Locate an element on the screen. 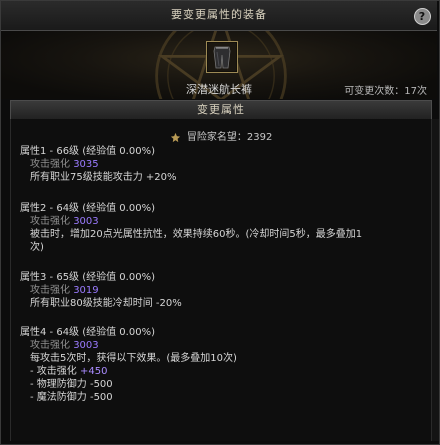 This screenshot has height=445, width=440. attribute-sub: 攻击强化 3035 is located at coordinates (220, 164).